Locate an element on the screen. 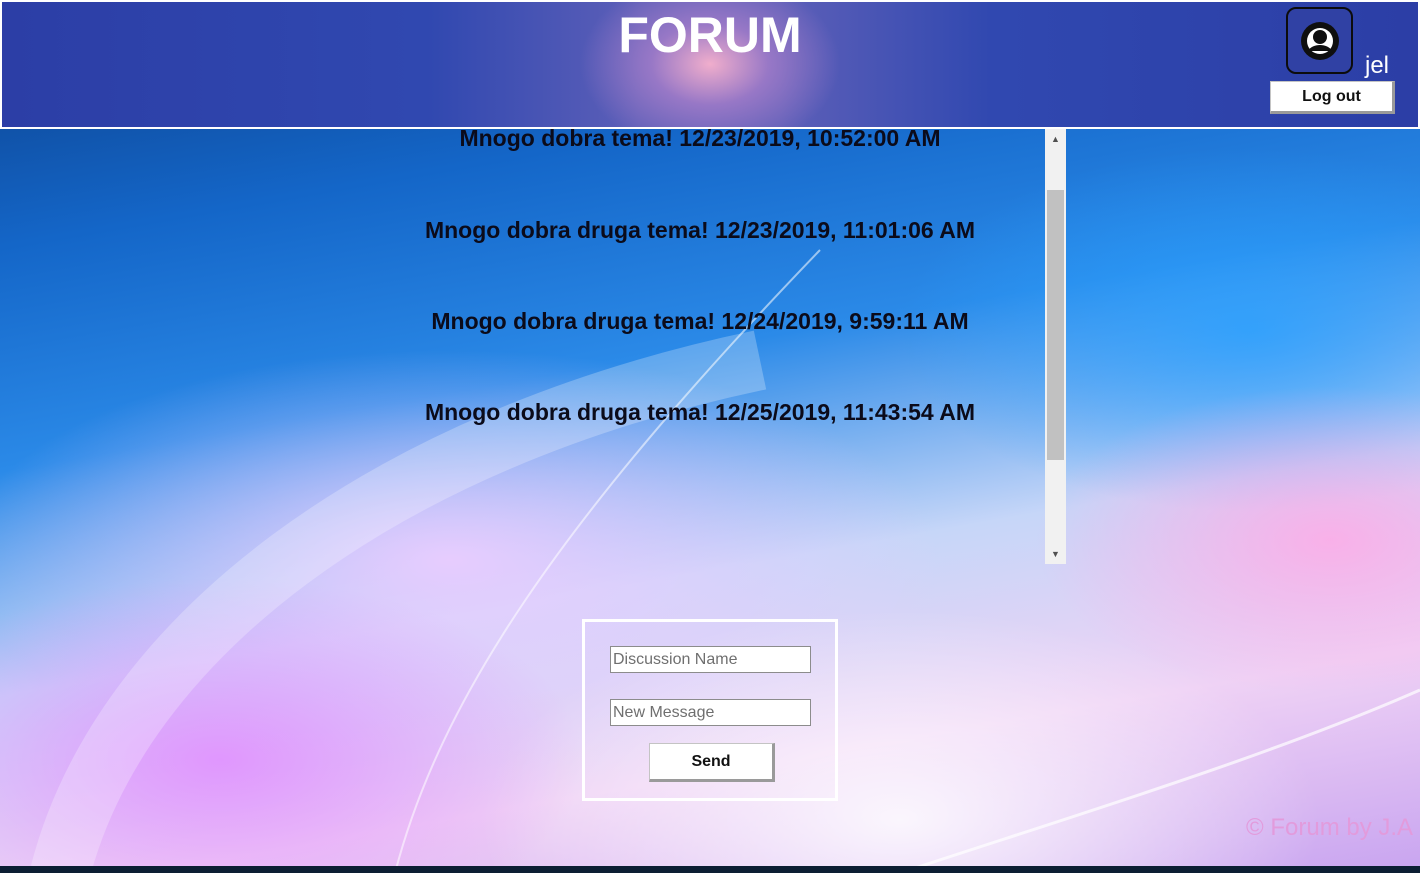  user-circle-icon is located at coordinates (1319, 40).